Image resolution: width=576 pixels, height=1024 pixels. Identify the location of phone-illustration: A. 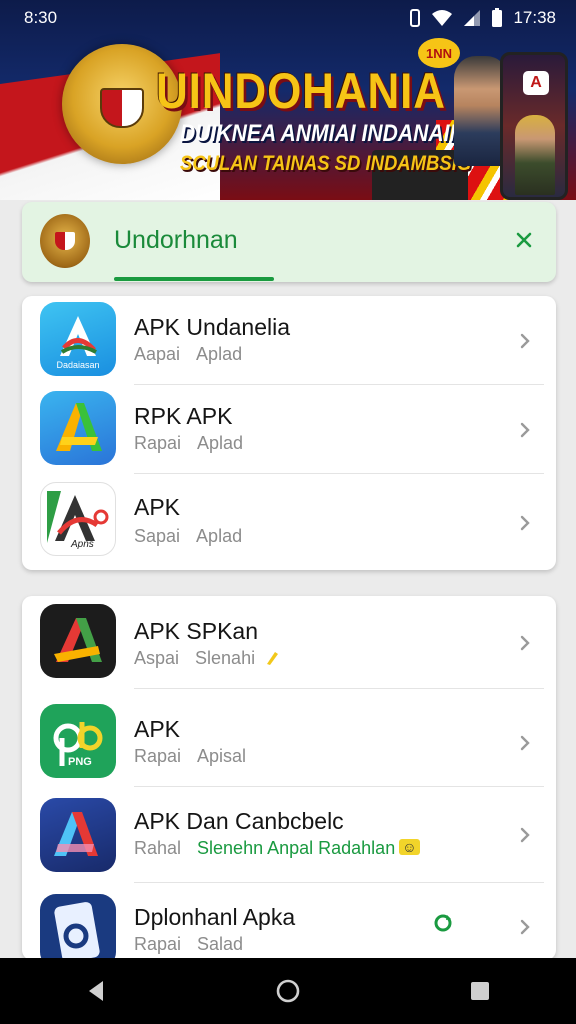
(534, 126).